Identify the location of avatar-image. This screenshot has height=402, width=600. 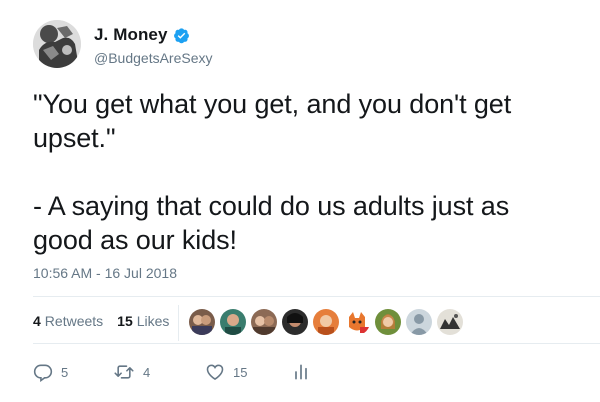
(57, 44).